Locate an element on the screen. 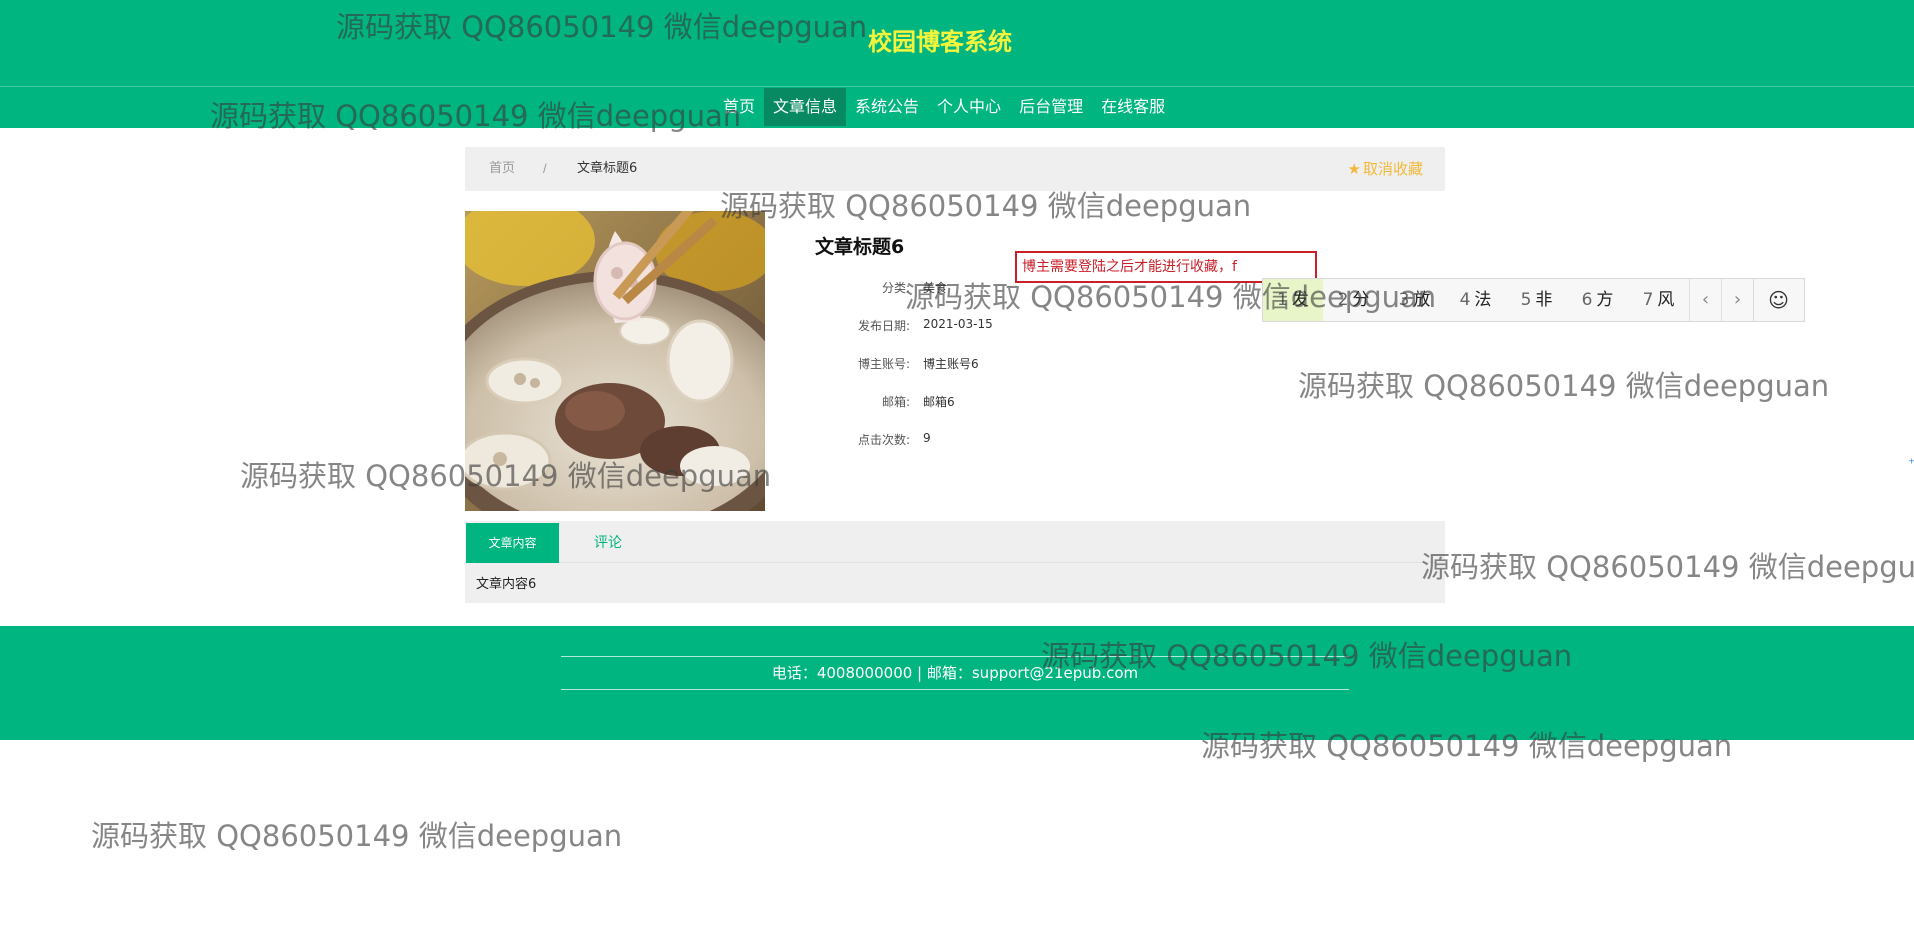 The width and height of the screenshot is (1914, 932). tab-header: 文章内容 评论 is located at coordinates (955, 542).